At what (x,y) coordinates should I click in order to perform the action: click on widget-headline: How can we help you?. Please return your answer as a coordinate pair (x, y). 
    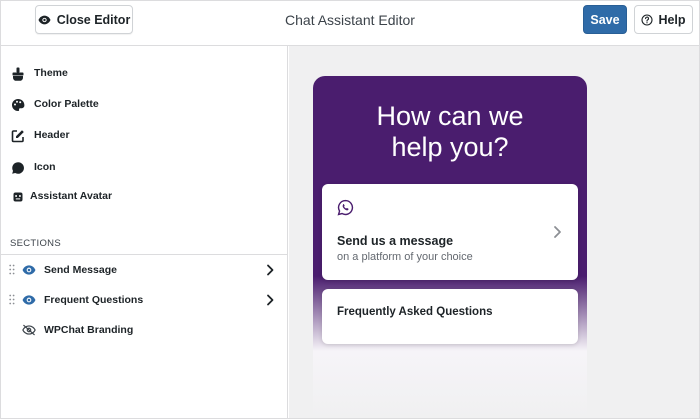
    Looking at the image, I should click on (450, 132).